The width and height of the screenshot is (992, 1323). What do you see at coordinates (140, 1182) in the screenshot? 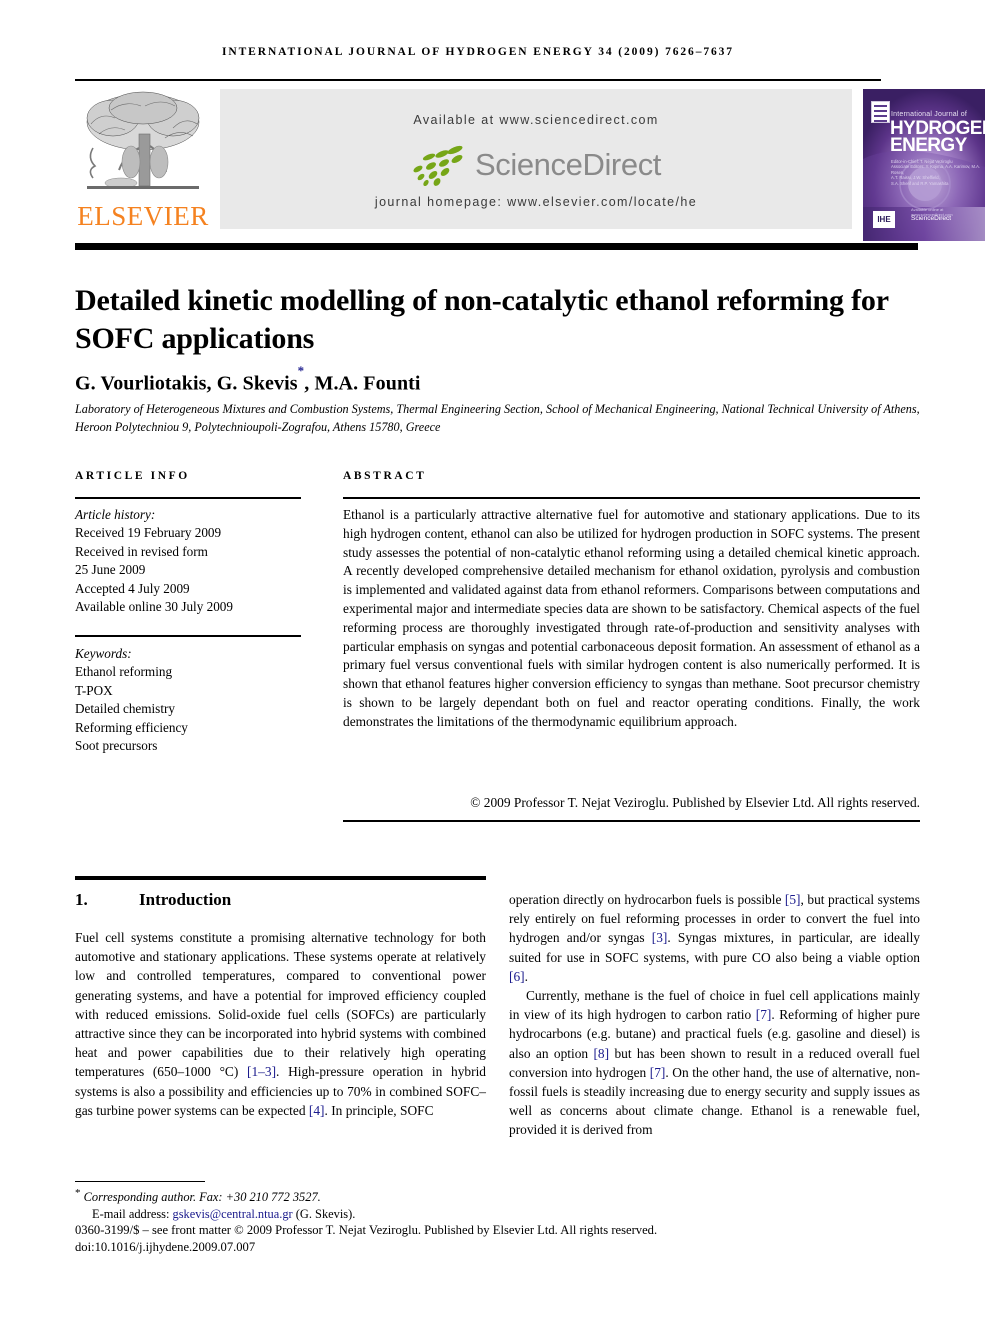
I see `footnote-rule` at bounding box center [140, 1182].